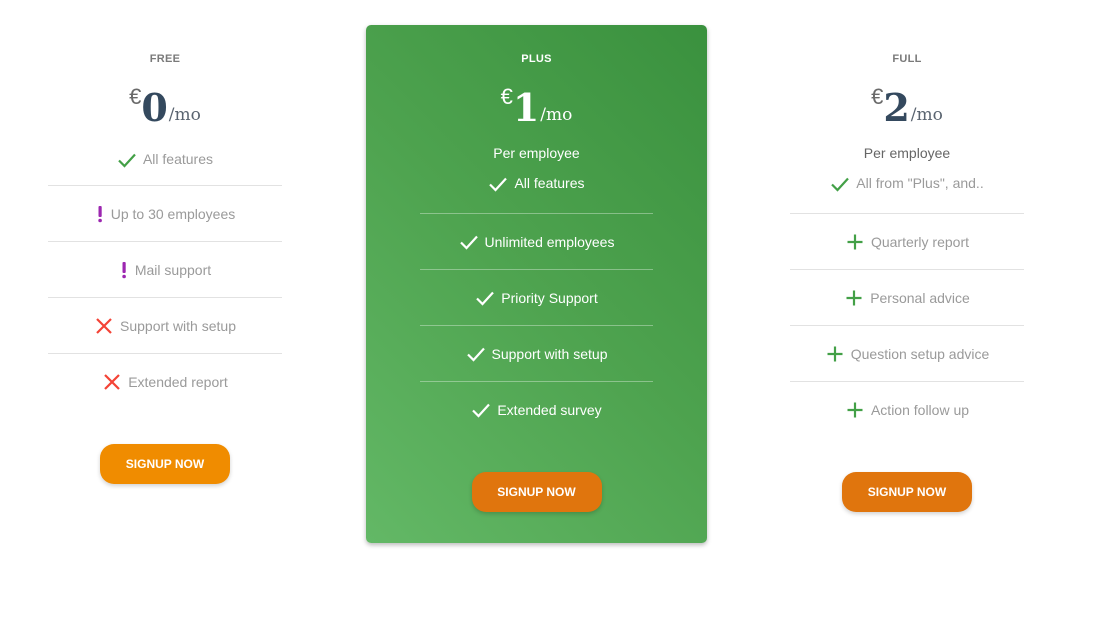 This screenshot has width=1108, height=618. Describe the element at coordinates (907, 59) in the screenshot. I see `plan-name: FULL` at that location.